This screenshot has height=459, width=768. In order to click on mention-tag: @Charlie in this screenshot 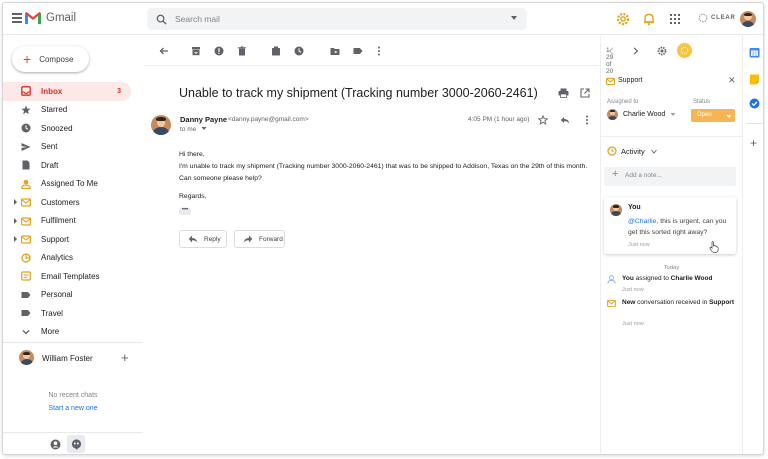, I will do `click(642, 221)`.